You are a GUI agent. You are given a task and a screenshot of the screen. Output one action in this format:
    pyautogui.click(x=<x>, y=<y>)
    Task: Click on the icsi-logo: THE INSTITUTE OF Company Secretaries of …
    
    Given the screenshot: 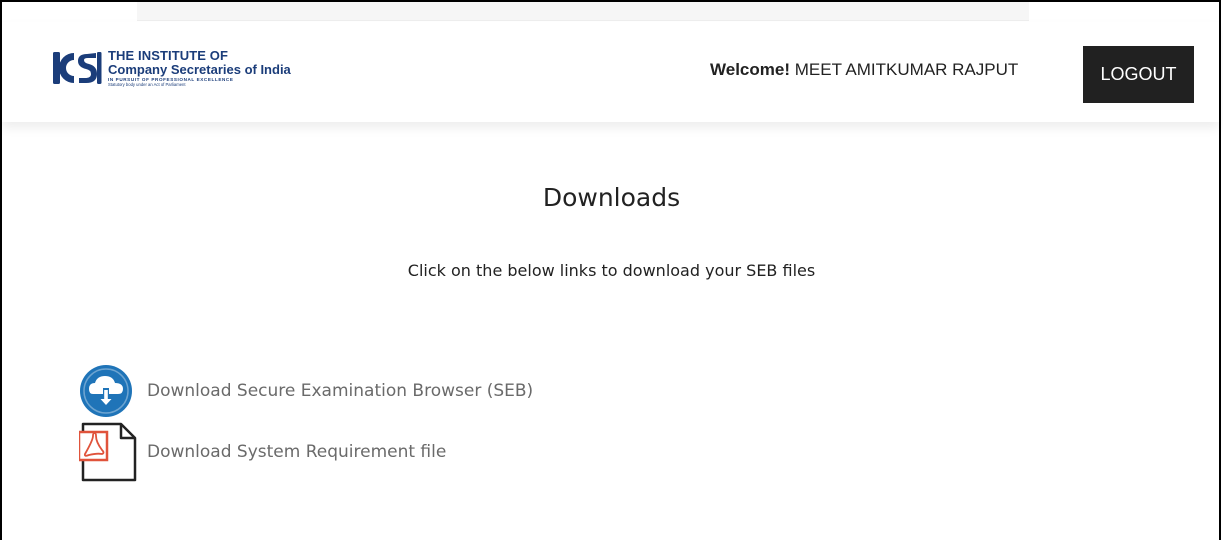 What is the action you would take?
    pyautogui.click(x=171, y=68)
    